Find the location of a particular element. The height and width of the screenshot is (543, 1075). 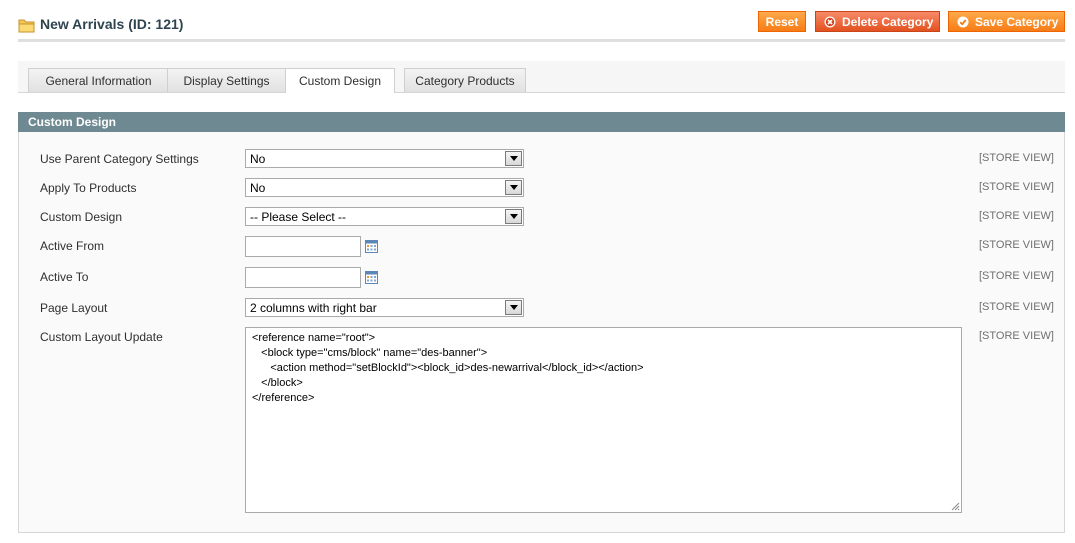

tab-label: General Information is located at coordinates (98, 80).